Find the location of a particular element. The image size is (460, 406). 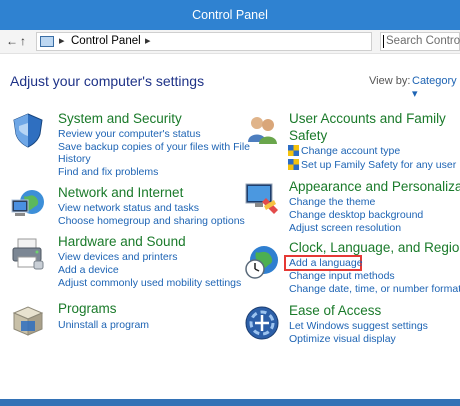

breadcrumb-control-panel: Control Panel is located at coordinates (106, 41).